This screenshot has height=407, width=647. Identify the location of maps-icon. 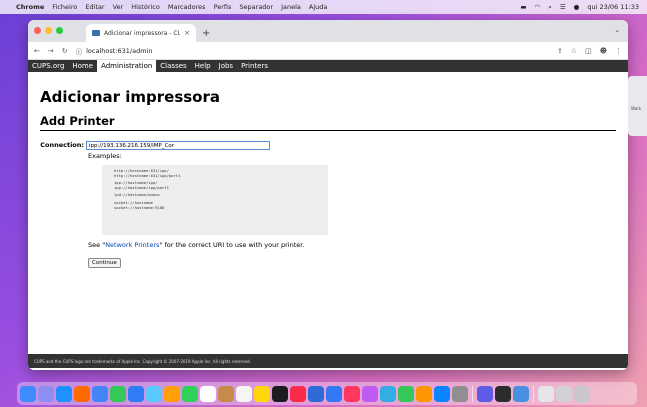
(154, 393).